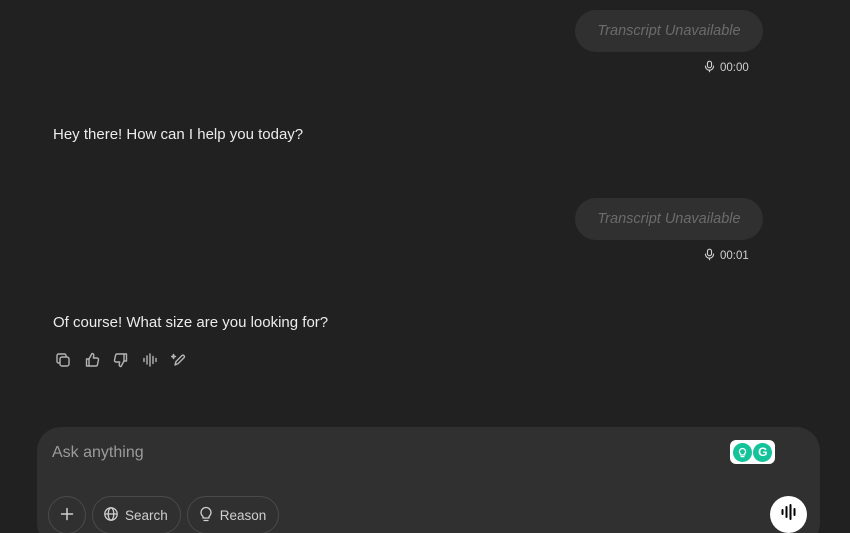 The image size is (850, 533). I want to click on voice-mode-button, so click(788, 514).